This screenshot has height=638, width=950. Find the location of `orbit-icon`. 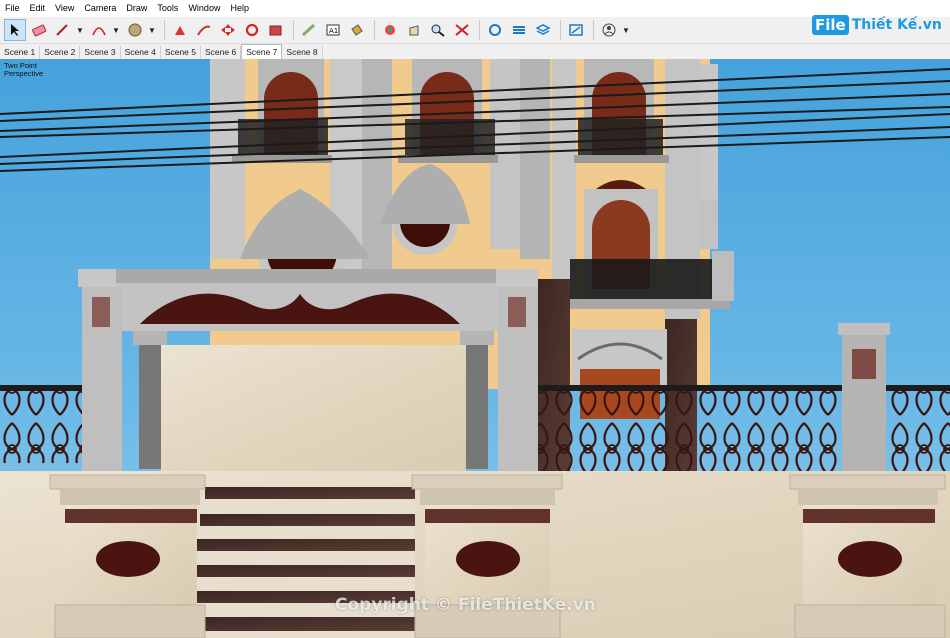

orbit-icon is located at coordinates (390, 30).